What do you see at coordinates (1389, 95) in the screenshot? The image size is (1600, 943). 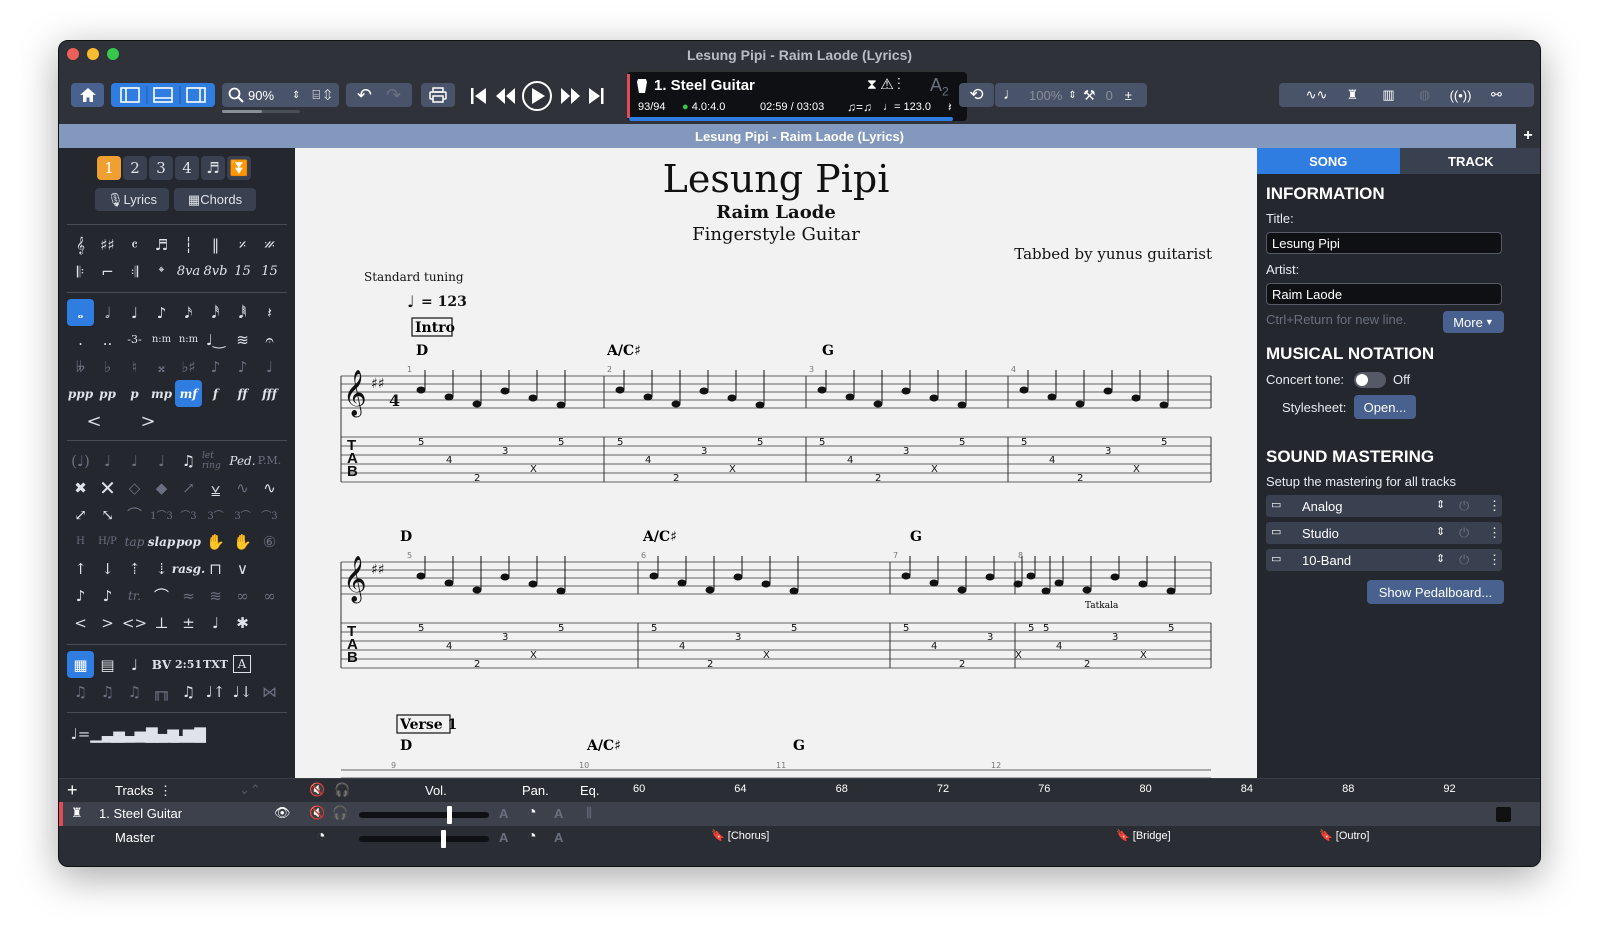 I see `piano-view-icon: ▥` at bounding box center [1389, 95].